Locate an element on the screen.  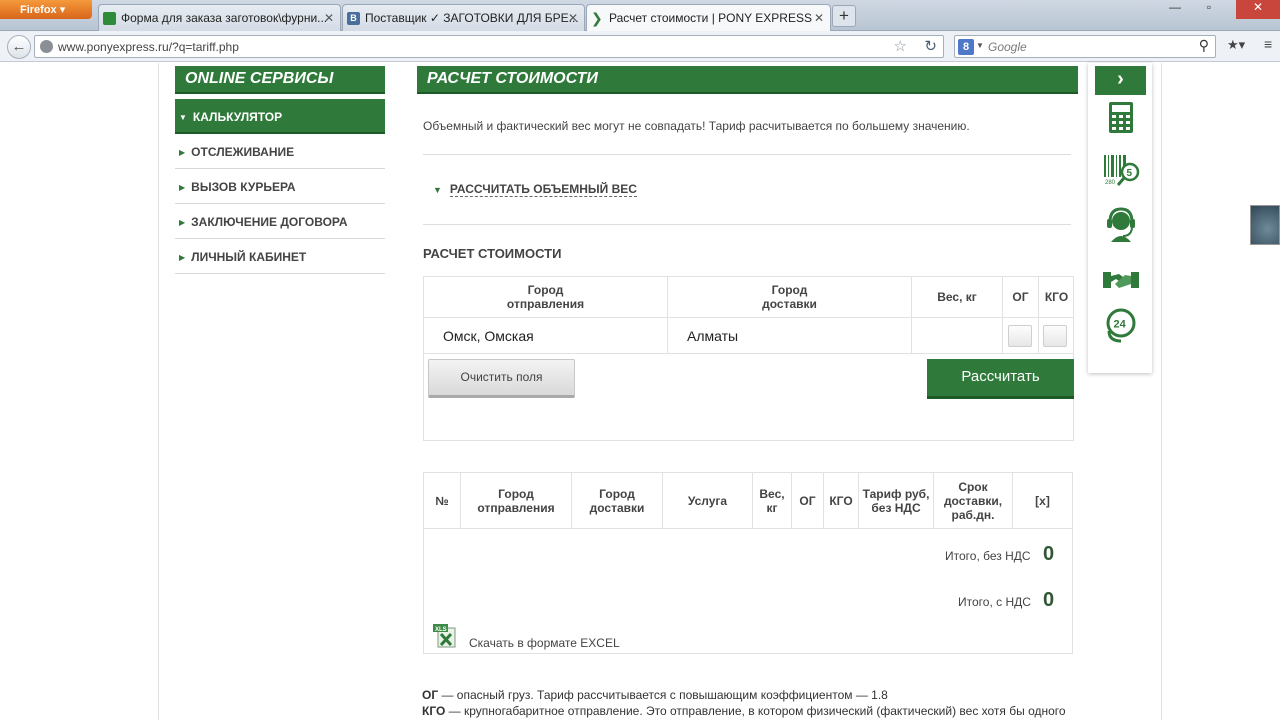
globe-icon is located at coordinates (46, 46).